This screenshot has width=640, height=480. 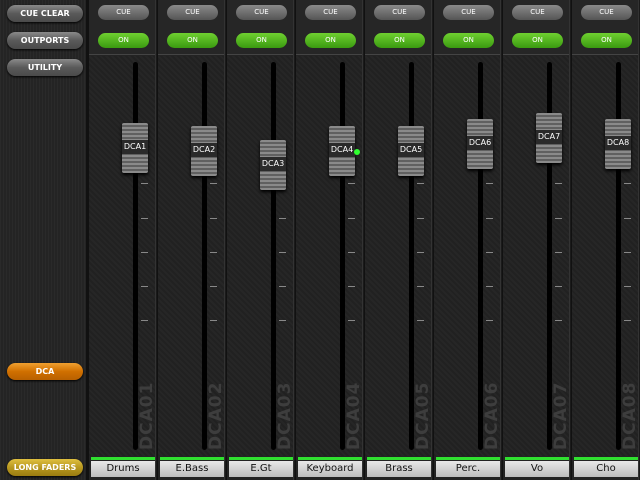 What do you see at coordinates (630, 415) in the screenshot?
I see `dca-vertical-label: DCA08` at bounding box center [630, 415].